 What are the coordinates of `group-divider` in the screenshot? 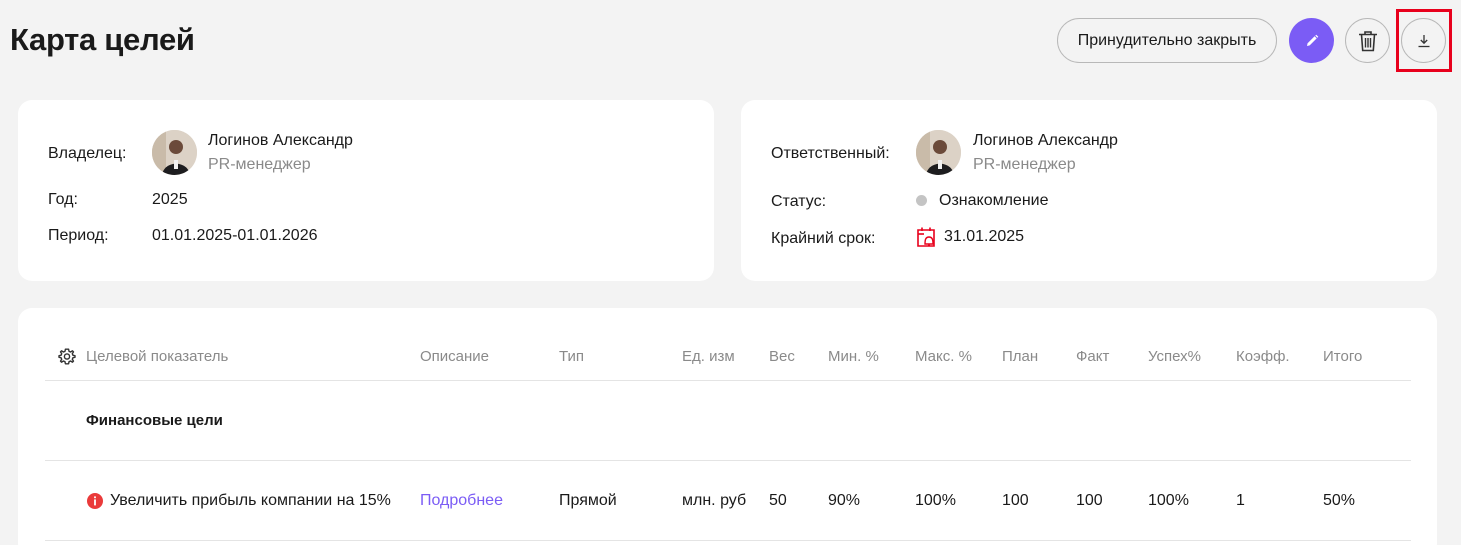 It's located at (728, 460).